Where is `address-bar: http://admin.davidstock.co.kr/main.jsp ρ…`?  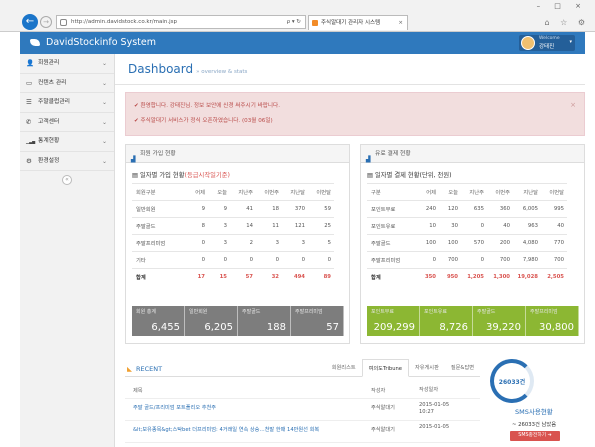
address-bar: http://admin.davidstock.co.kr/main.jsp ρ… is located at coordinates (181, 22).